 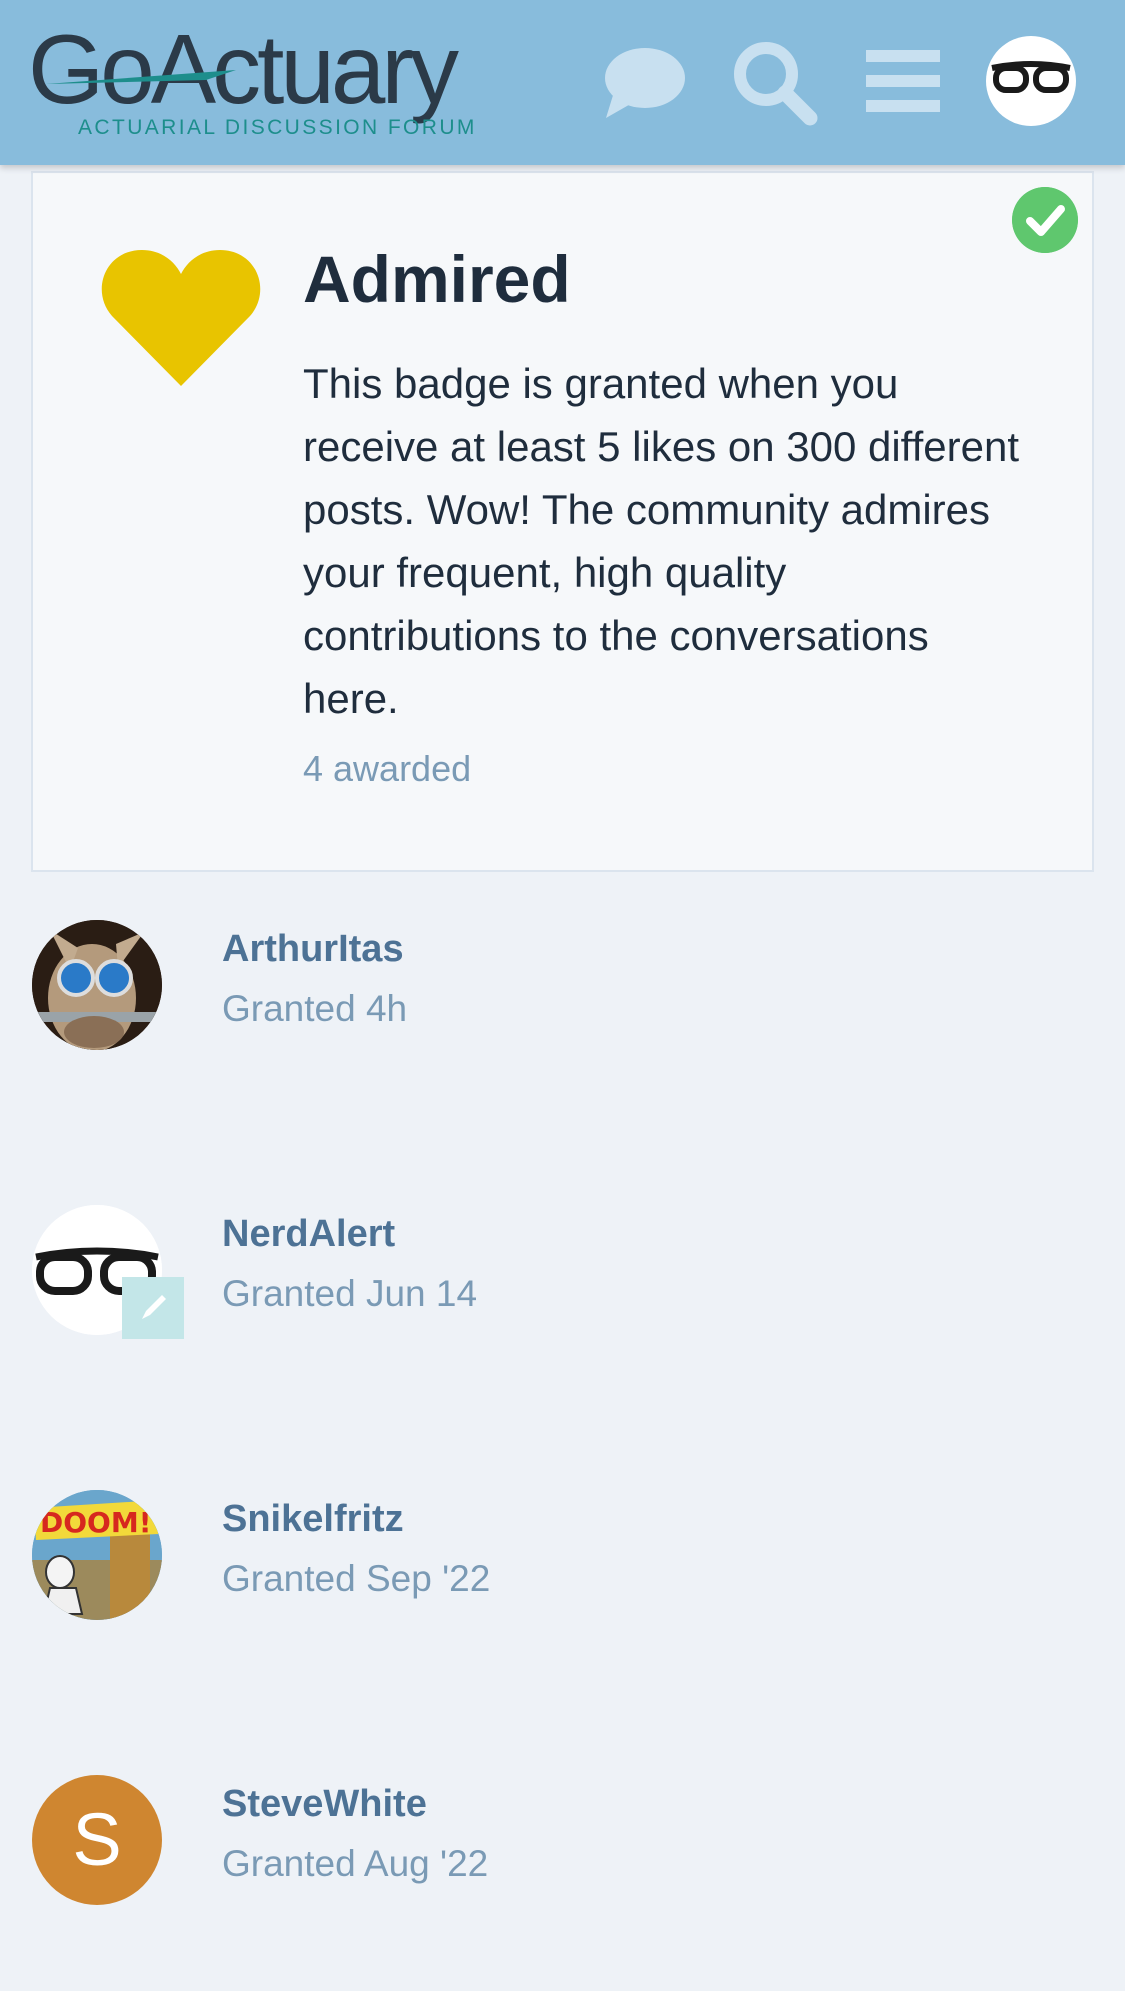 I want to click on user-name: SteveWhite, so click(x=324, y=1804).